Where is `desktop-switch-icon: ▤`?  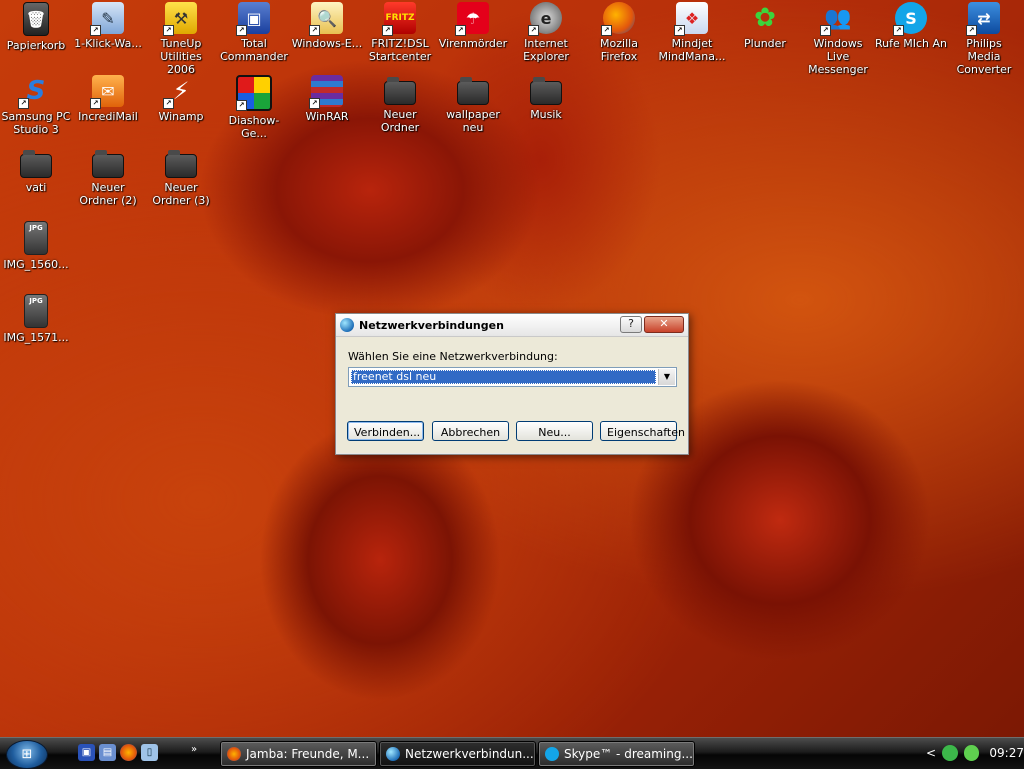 desktop-switch-icon: ▤ is located at coordinates (107, 752).